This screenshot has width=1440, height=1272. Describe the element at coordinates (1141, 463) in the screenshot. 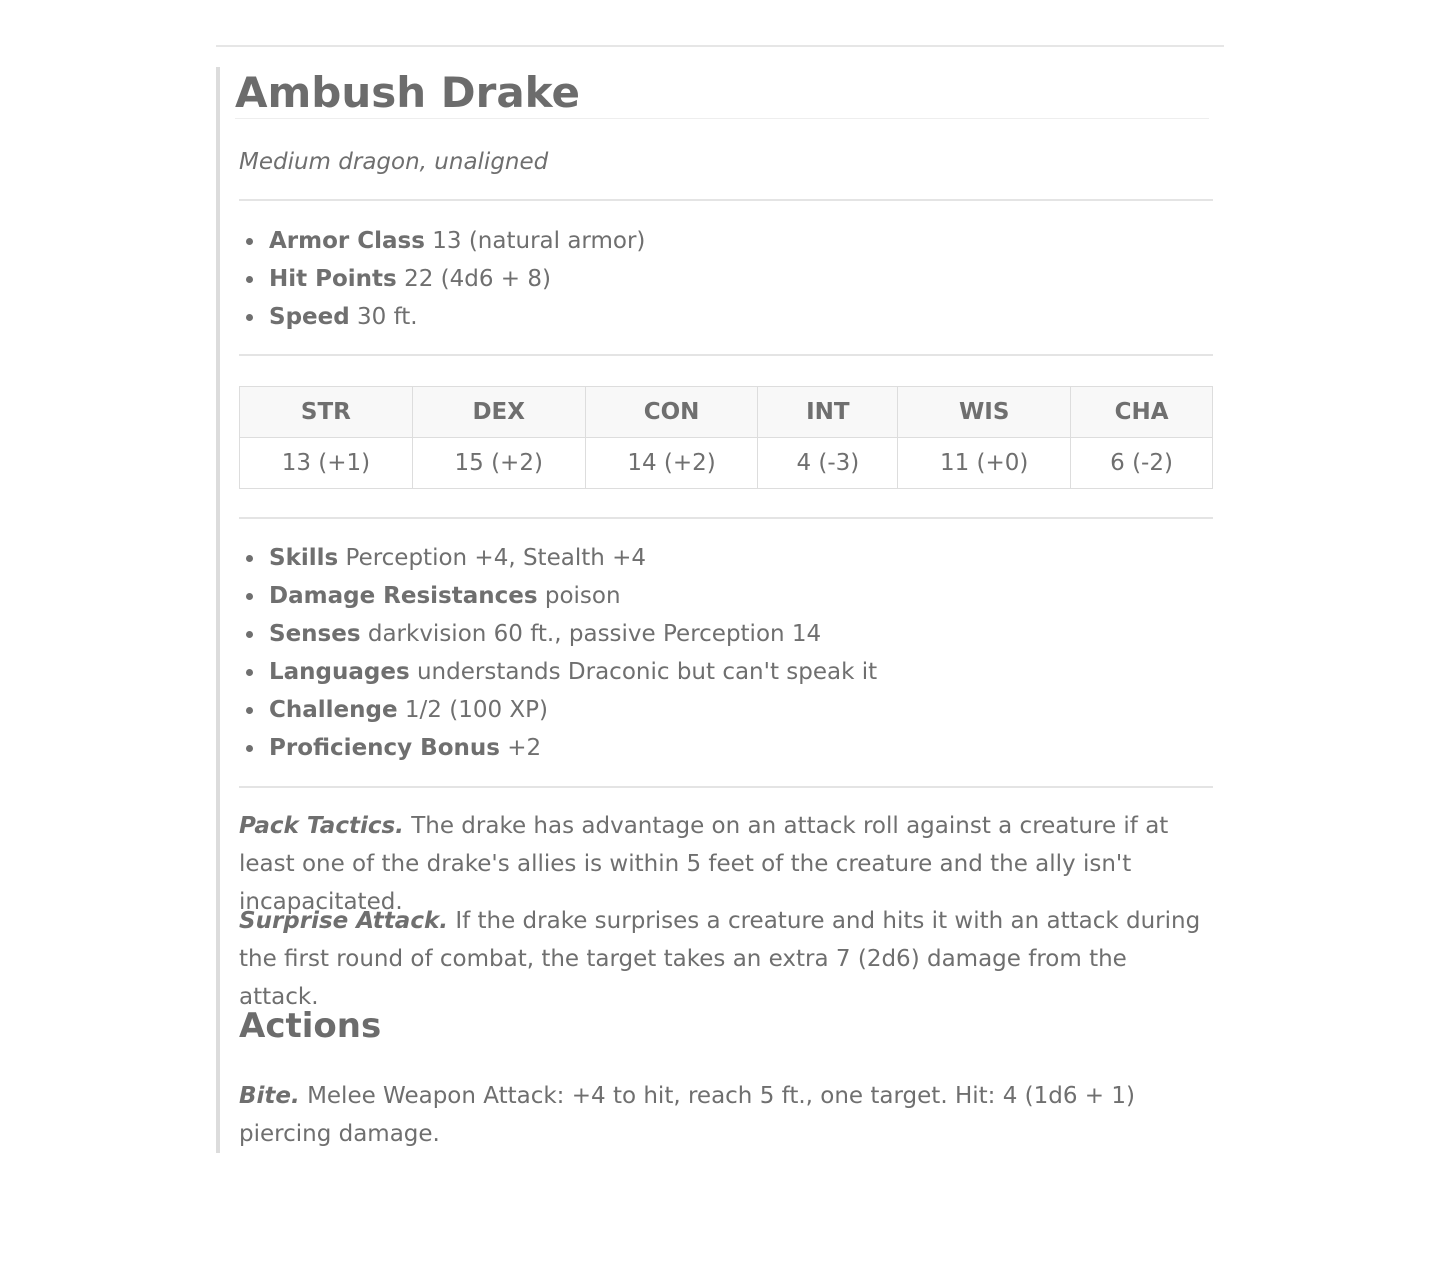

I see `score-cha: 6 (-2)` at that location.